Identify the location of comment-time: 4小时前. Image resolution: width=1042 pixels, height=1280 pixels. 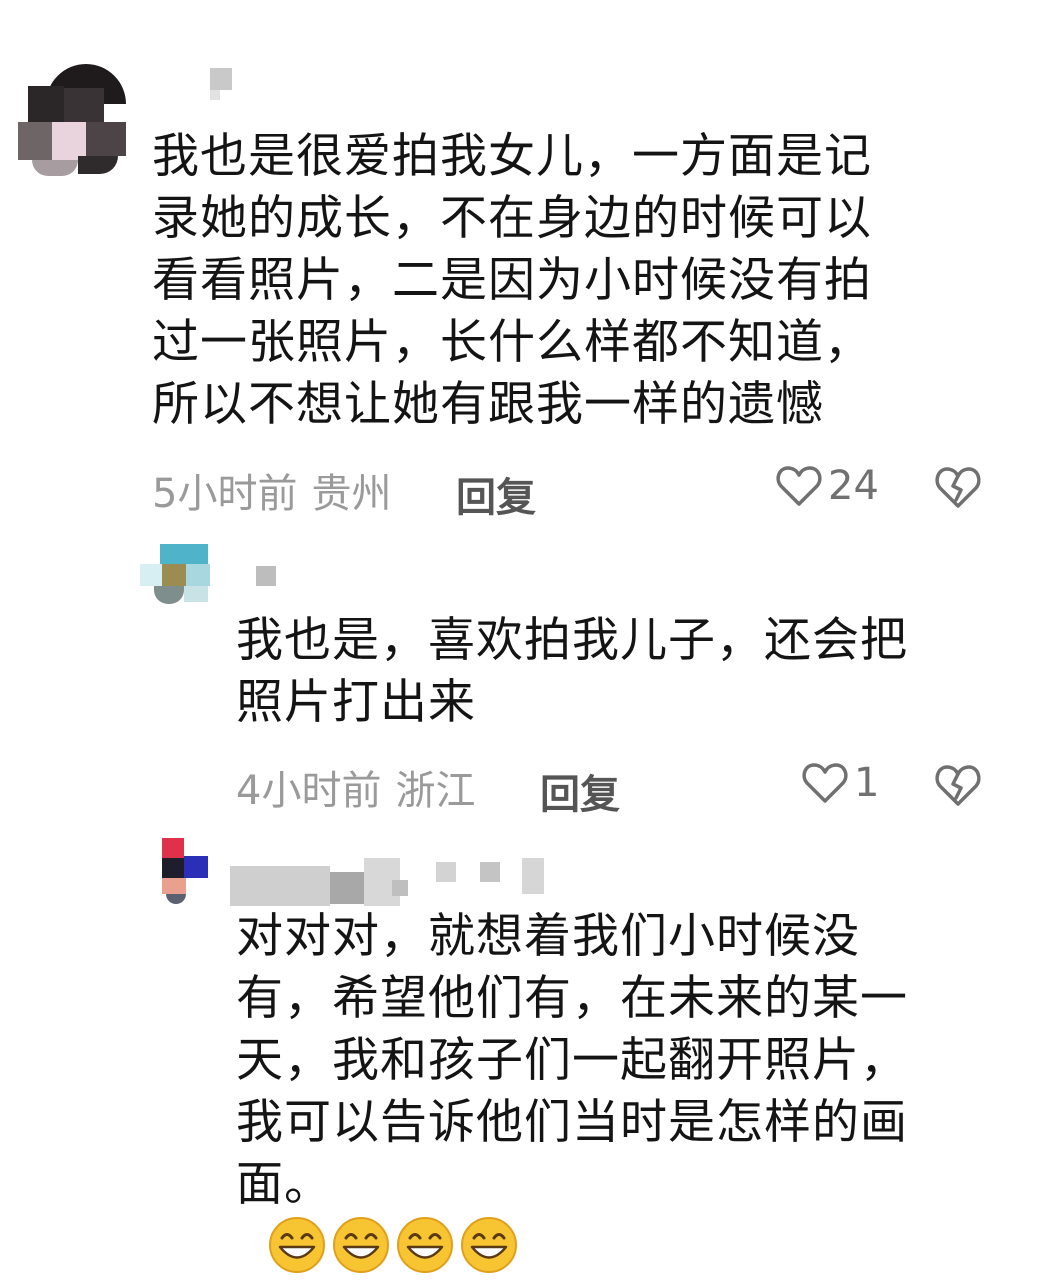
(309, 791).